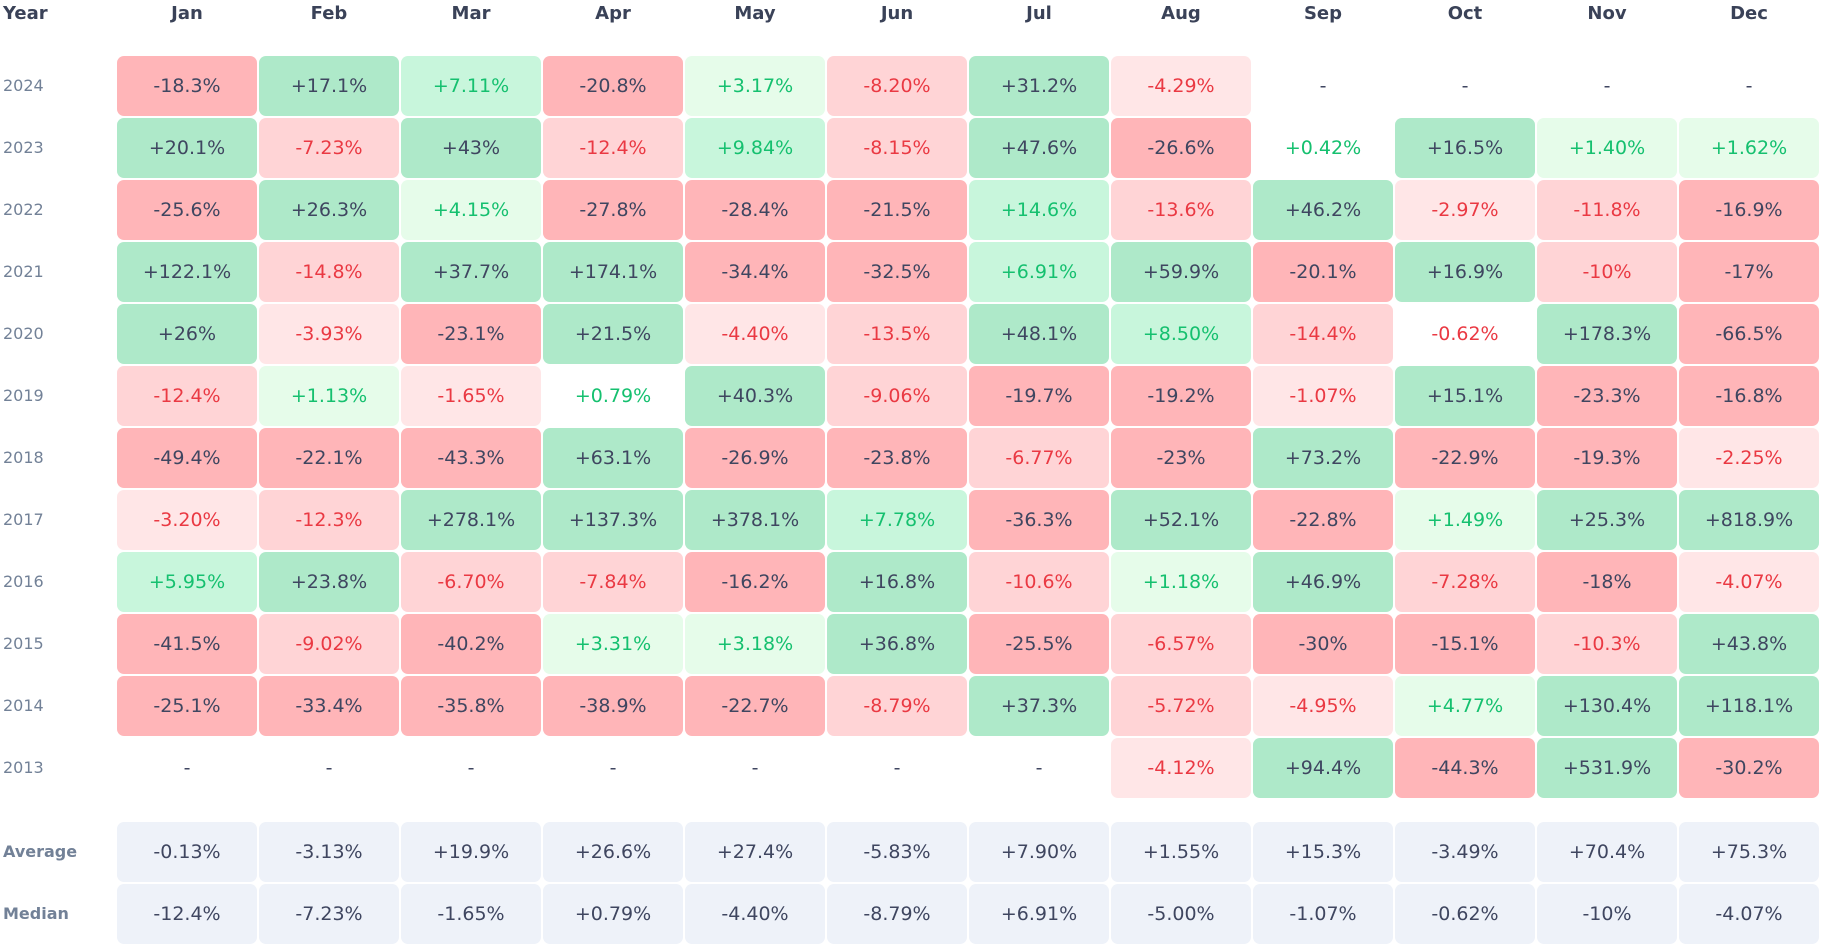 The image size is (1822, 945). I want to click on heatmap-cell: -23%, so click(1181, 458).